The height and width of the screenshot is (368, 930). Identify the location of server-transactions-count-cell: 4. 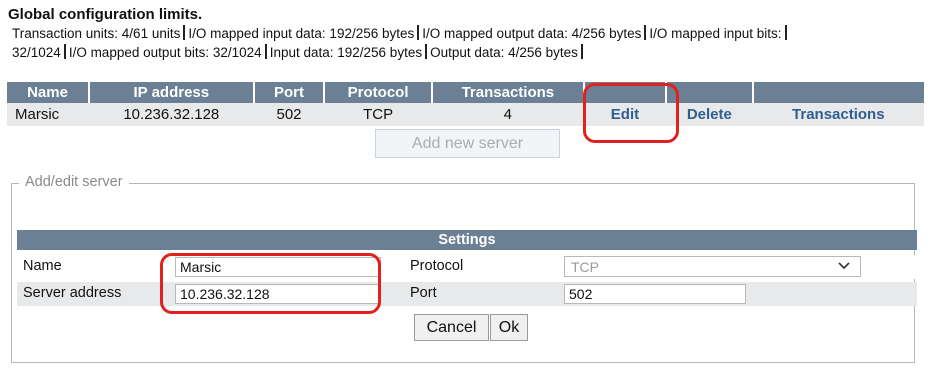
(507, 114).